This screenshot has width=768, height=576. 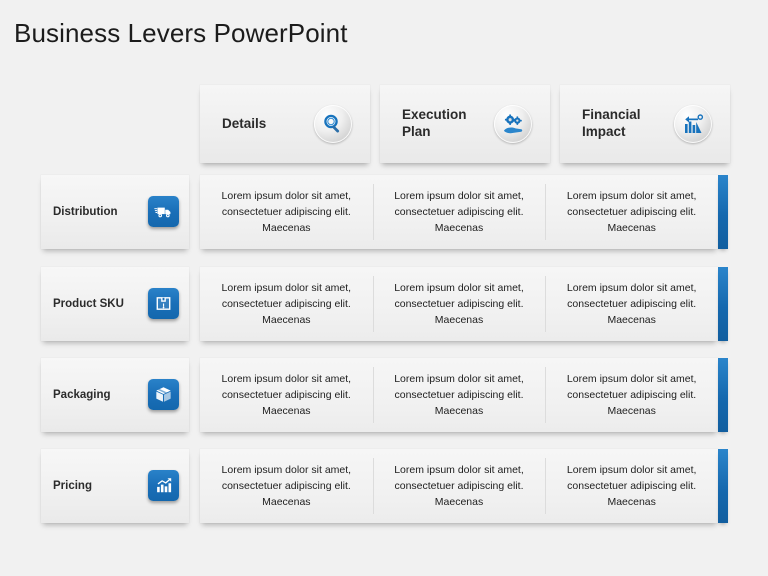 What do you see at coordinates (513, 124) in the screenshot?
I see `gears-on-hand-icon` at bounding box center [513, 124].